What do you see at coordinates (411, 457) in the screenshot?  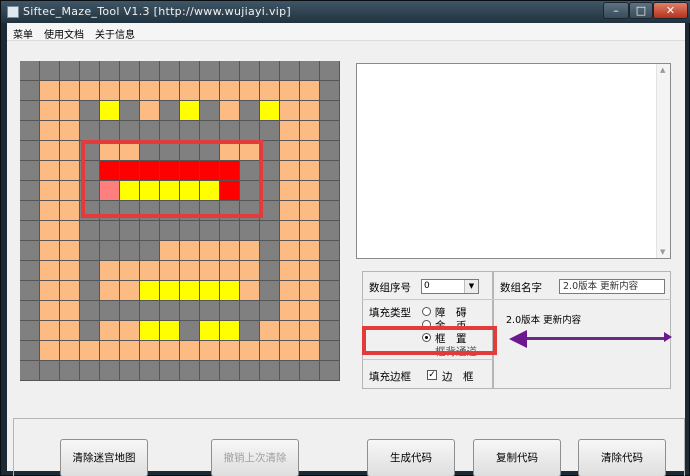 I see `generate-code-button: 生成代码` at bounding box center [411, 457].